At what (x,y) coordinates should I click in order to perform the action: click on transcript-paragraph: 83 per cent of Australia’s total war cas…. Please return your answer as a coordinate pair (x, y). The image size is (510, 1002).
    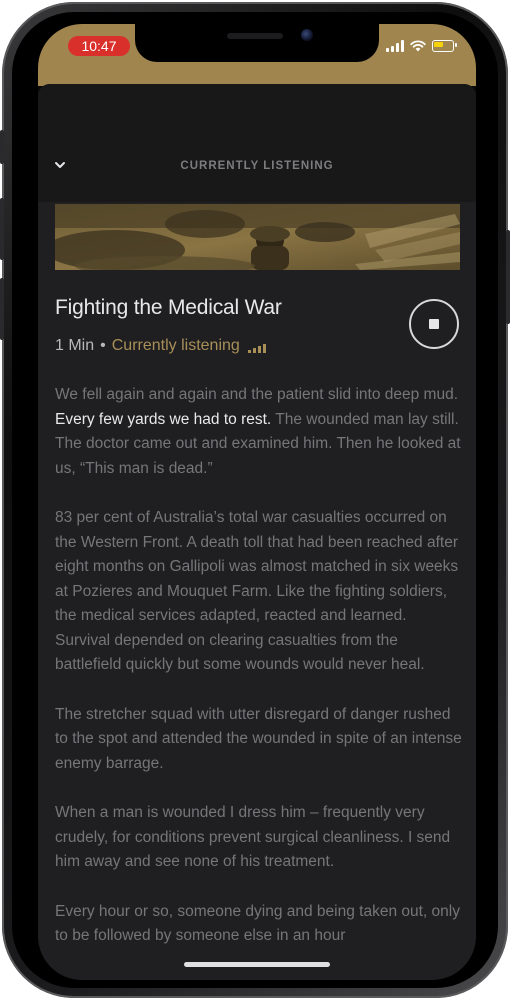
    Looking at the image, I should click on (257, 591).